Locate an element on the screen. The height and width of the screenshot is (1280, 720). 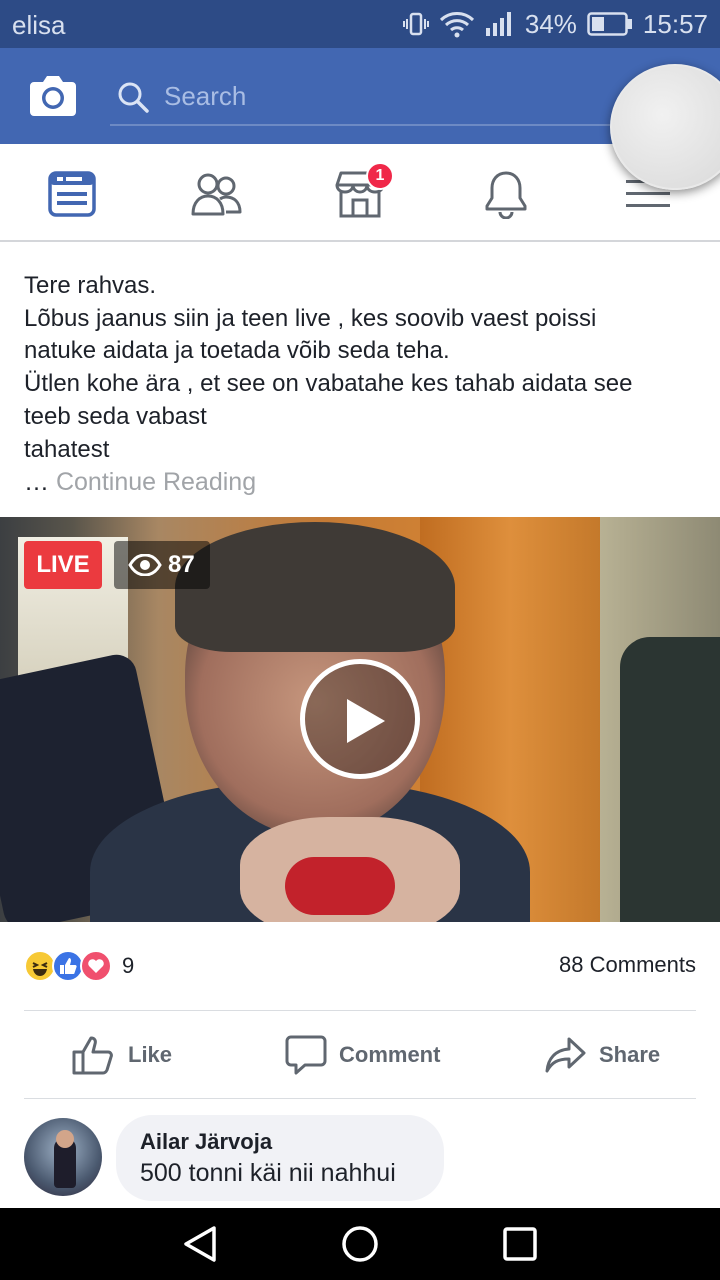
search-input is located at coordinates (384, 96).